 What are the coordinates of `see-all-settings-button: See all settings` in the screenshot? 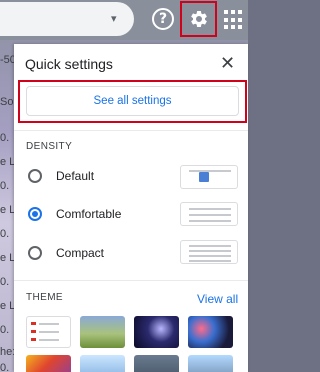 It's located at (132, 101).